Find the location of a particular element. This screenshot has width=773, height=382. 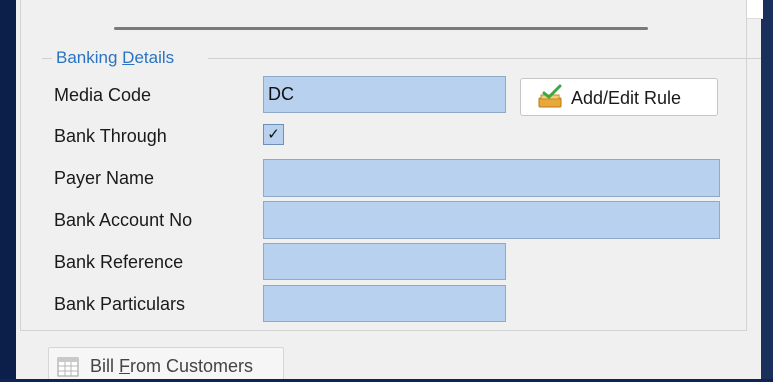

add-edit-rule-button: Add/Edit Rule is located at coordinates (619, 97).